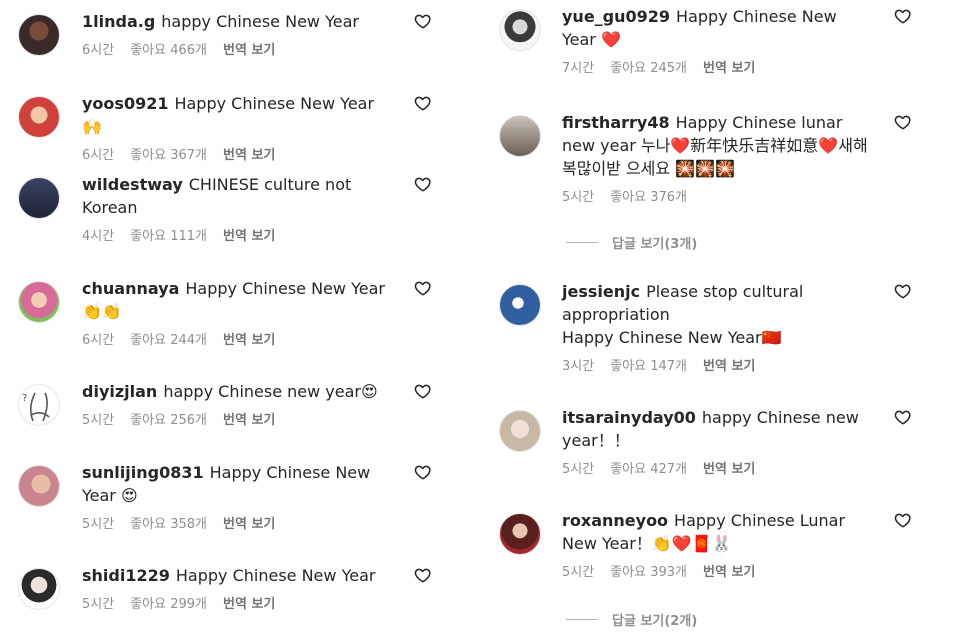  Describe the element at coordinates (578, 366) in the screenshot. I see `comment-time: 3시간` at that location.